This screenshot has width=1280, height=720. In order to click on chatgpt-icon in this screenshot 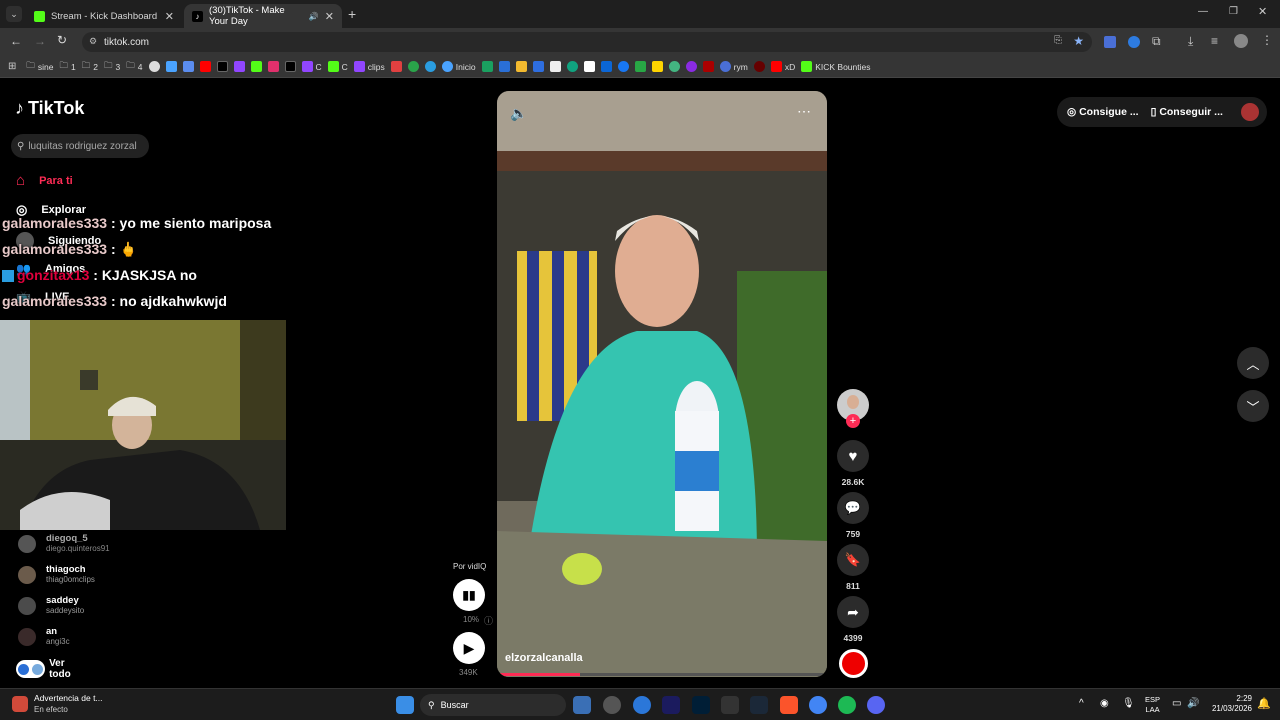, I will do `click(572, 66)`.